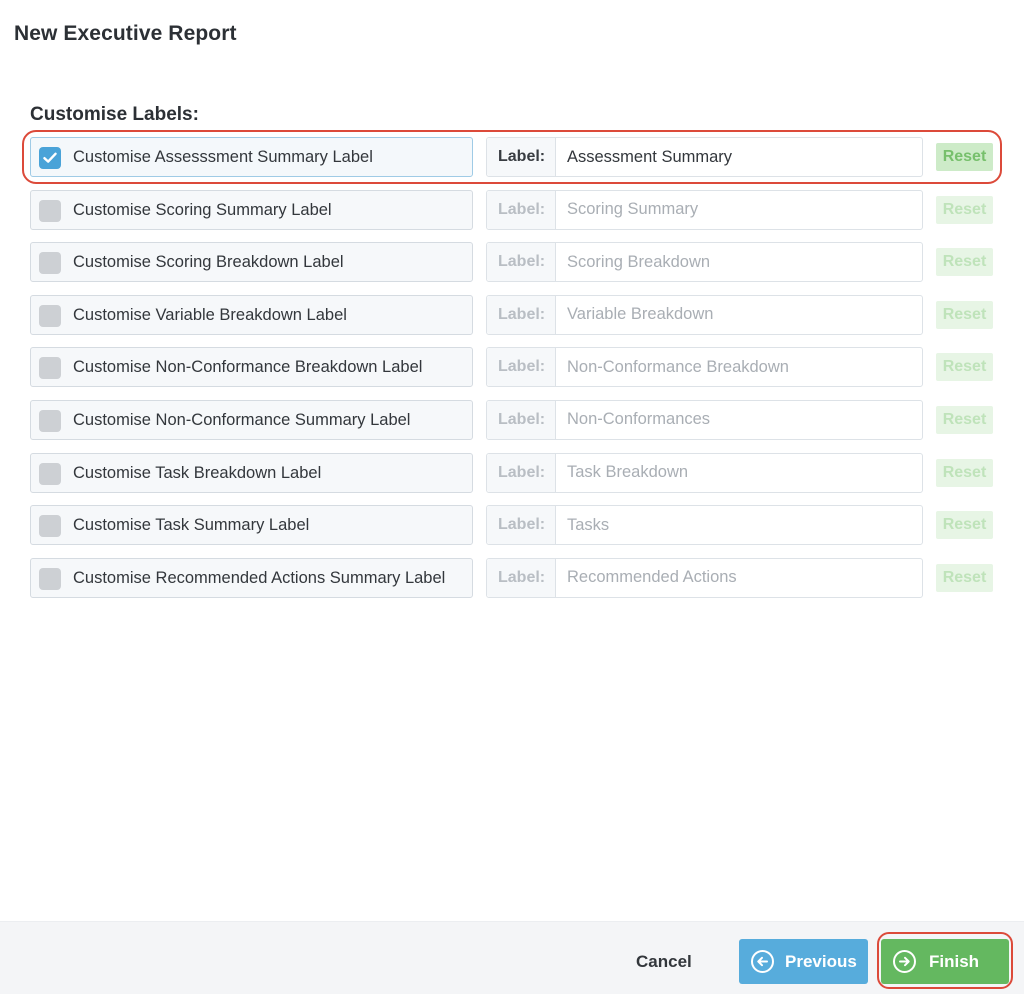 Image resolution: width=1024 pixels, height=994 pixels. I want to click on previous-button: Previous, so click(803, 961).